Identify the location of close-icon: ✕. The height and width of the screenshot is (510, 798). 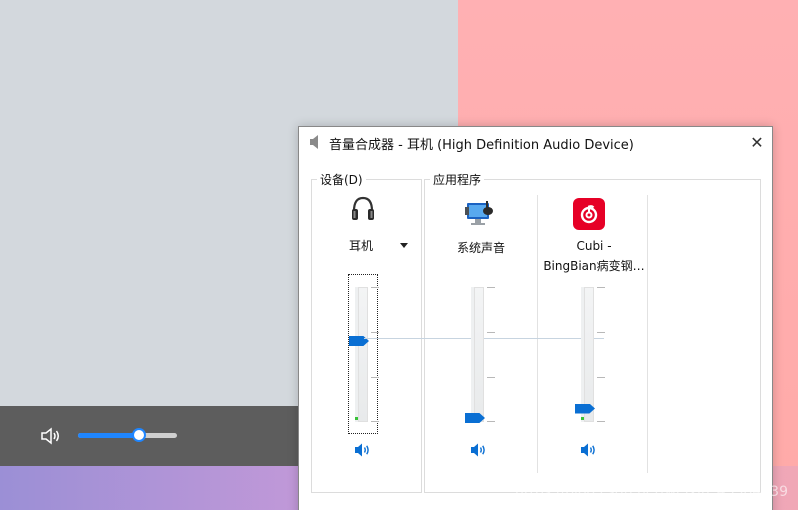
(757, 142).